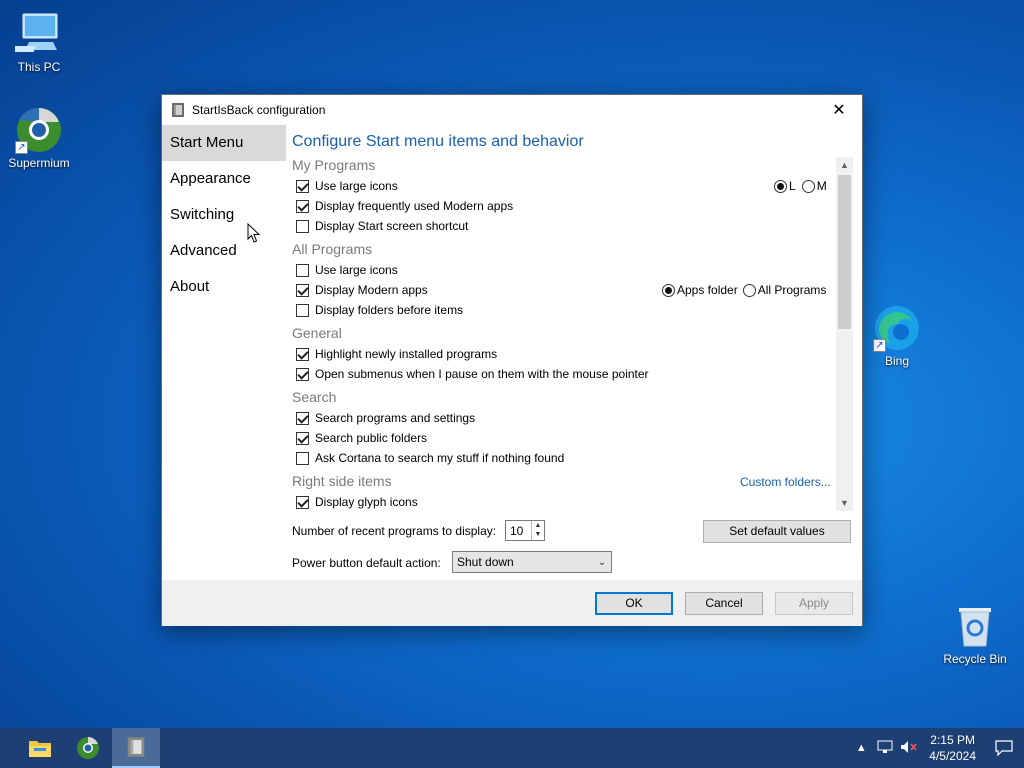  What do you see at coordinates (532, 562) in the screenshot?
I see `power-action-select: Shut down ⌄` at bounding box center [532, 562].